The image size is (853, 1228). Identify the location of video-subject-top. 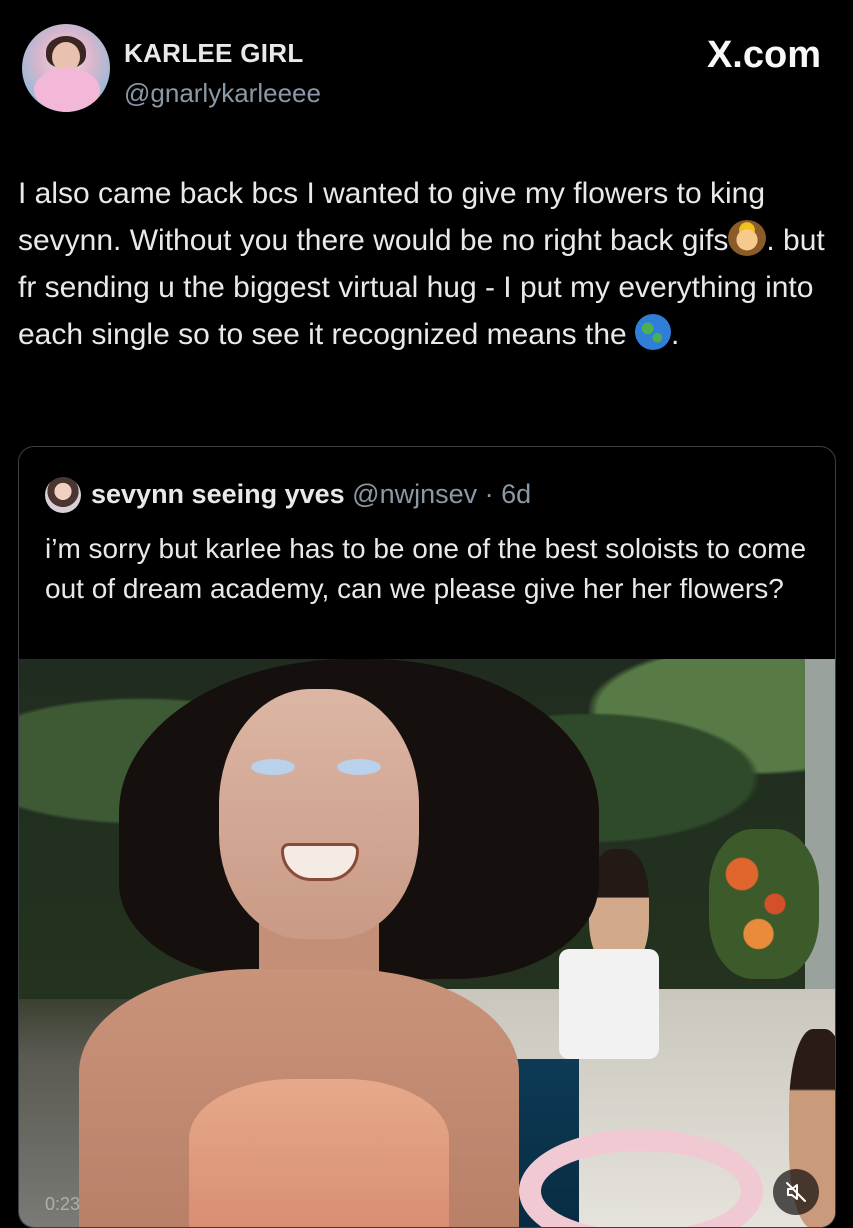
(319, 1153).